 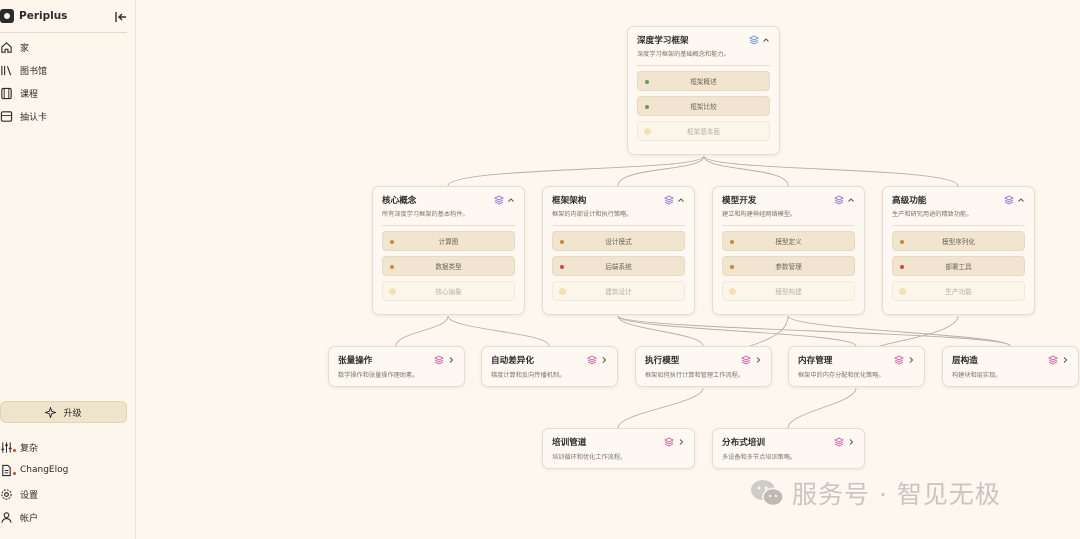 What do you see at coordinates (788, 291) in the screenshot?
I see `topic-item: 模型构建` at bounding box center [788, 291].